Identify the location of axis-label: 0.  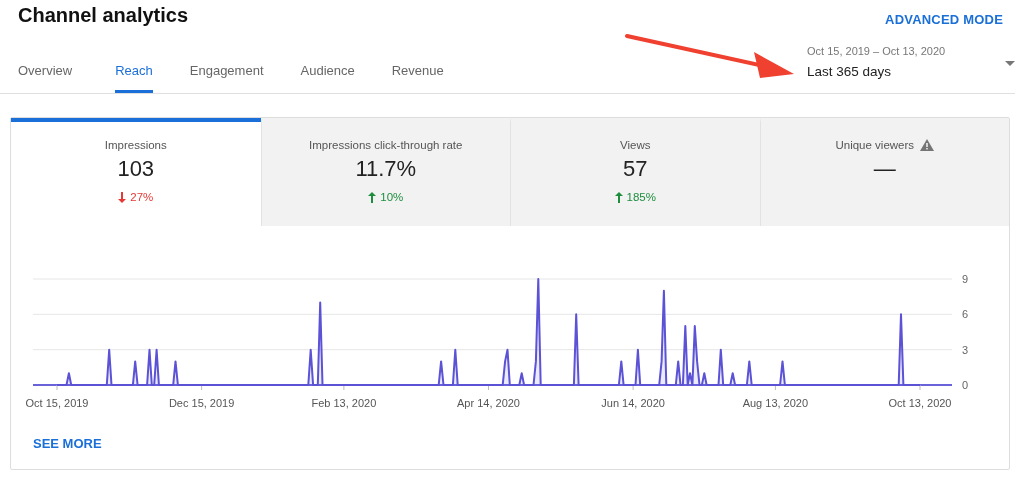
(965, 385).